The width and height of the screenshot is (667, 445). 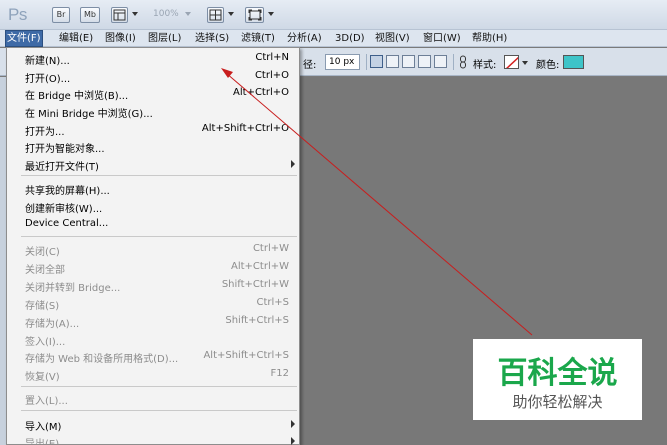 I want to click on watermark-title: 百科全说, so click(x=557, y=373).